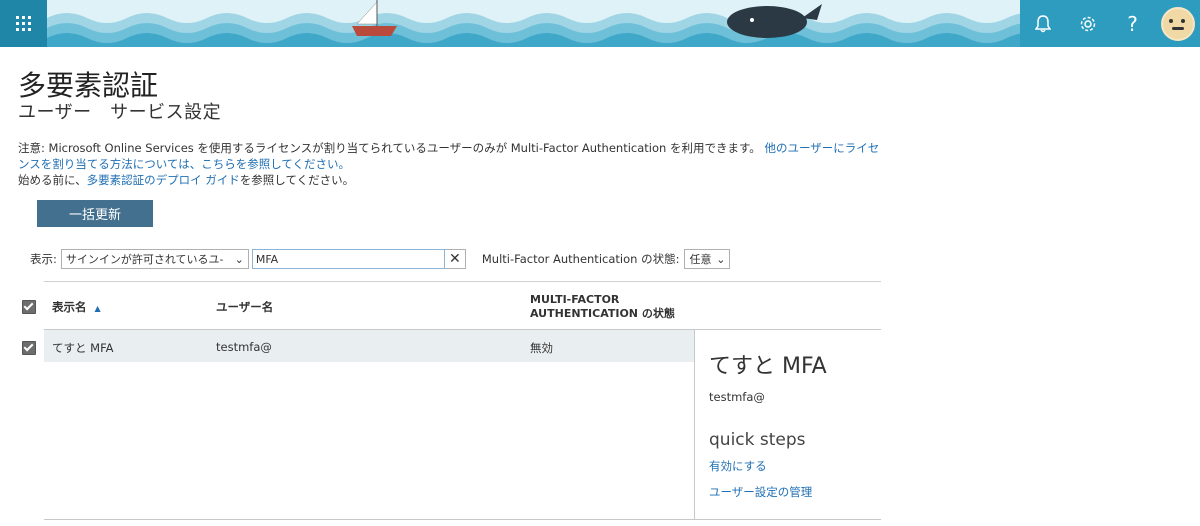 This screenshot has height=526, width=1200. I want to click on column-display-name: 表示名 ▲, so click(76, 307).